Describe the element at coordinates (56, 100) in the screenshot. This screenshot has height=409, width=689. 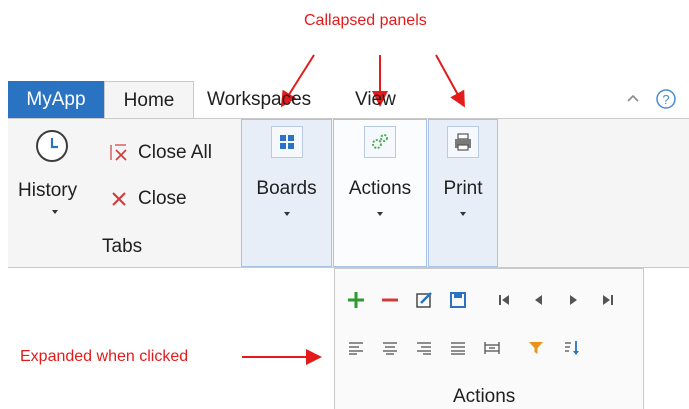
I see `tab-myapp: MyApp` at that location.